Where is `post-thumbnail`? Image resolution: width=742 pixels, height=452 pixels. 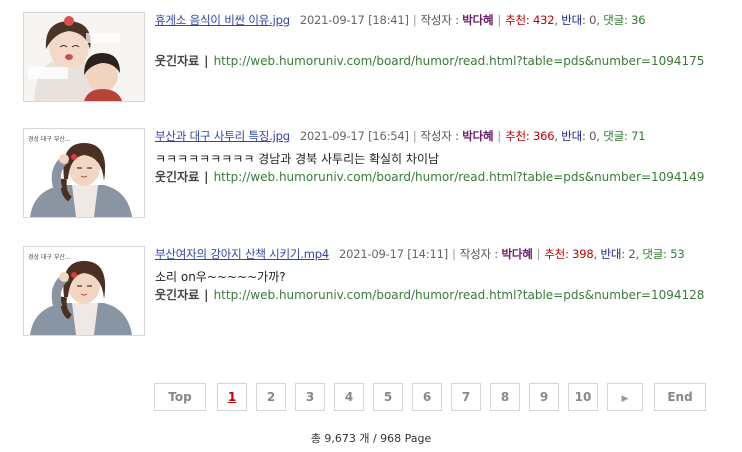 post-thumbnail is located at coordinates (84, 57).